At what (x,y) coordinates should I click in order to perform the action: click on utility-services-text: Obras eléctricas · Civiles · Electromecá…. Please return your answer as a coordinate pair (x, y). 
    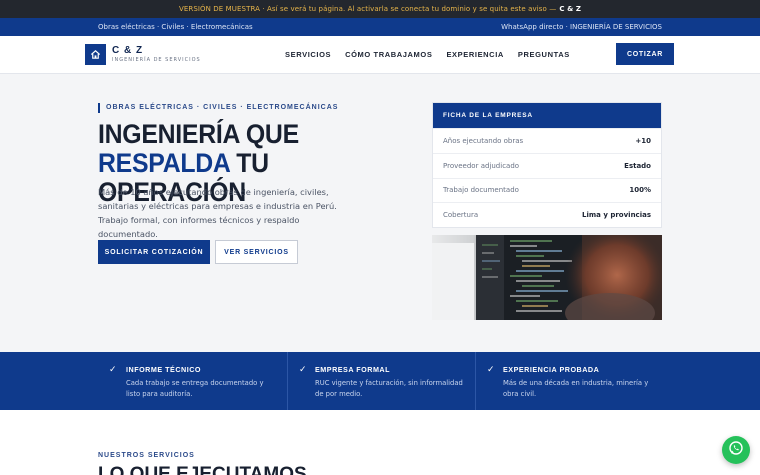
    Looking at the image, I should click on (175, 27).